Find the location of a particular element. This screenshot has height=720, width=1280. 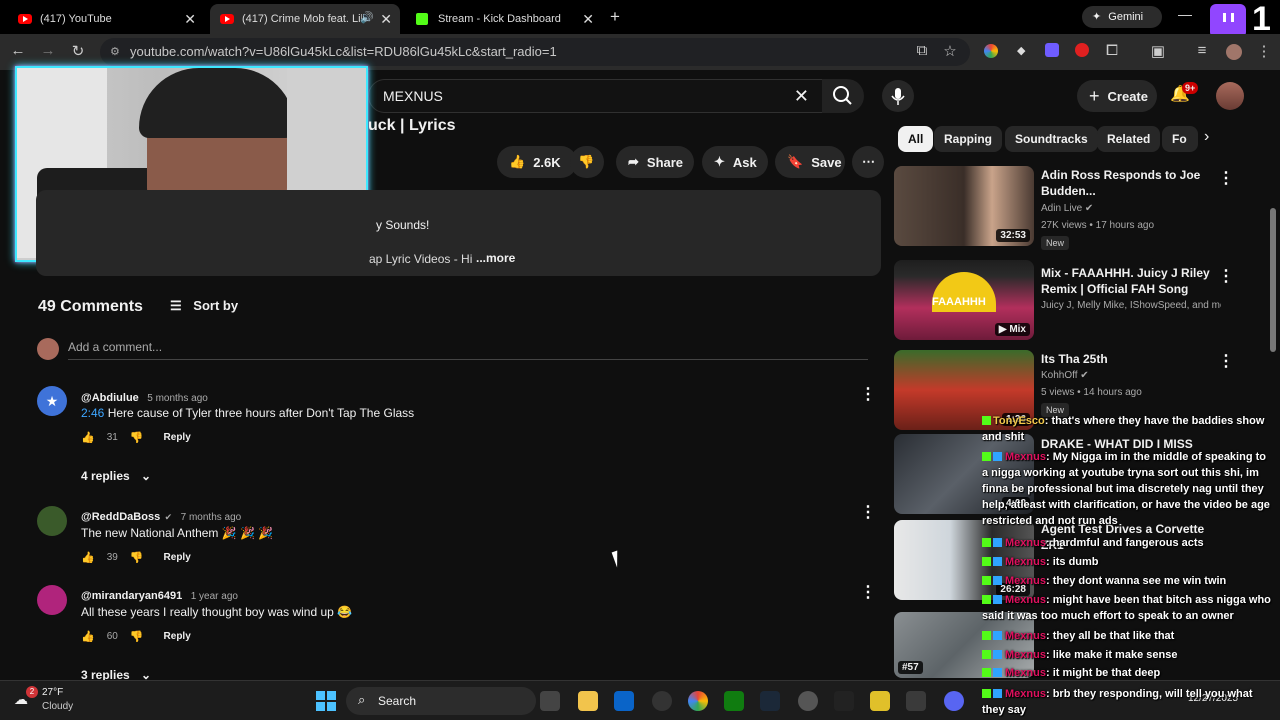

comment-time: 1 year ago is located at coordinates (214, 596).